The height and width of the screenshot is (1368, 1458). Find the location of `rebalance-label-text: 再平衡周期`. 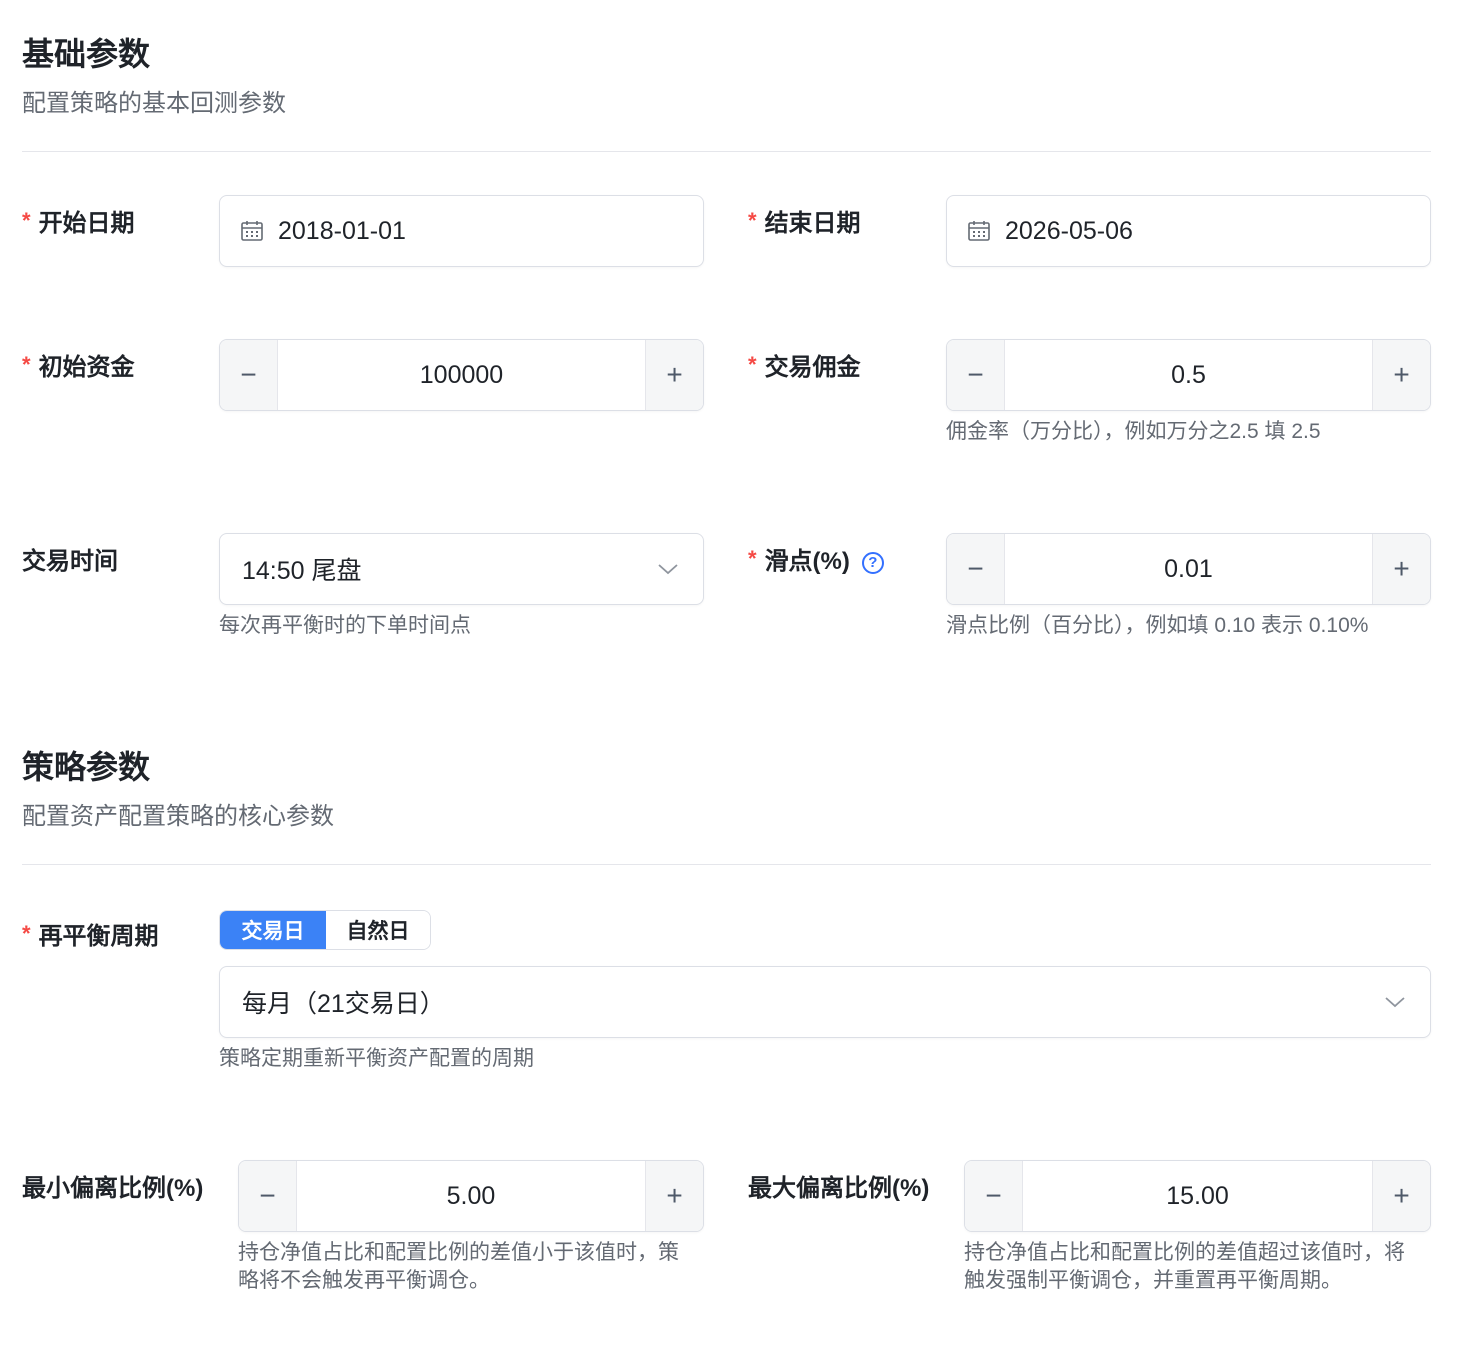

rebalance-label-text: 再平衡周期 is located at coordinates (98, 936).